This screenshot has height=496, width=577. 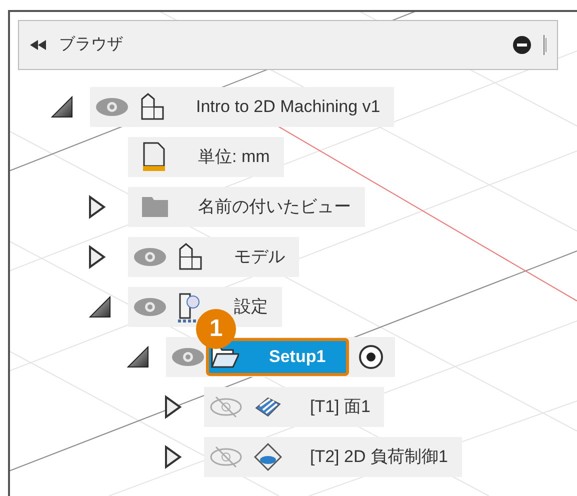 I want to click on collapse-icon, so click(x=38, y=45).